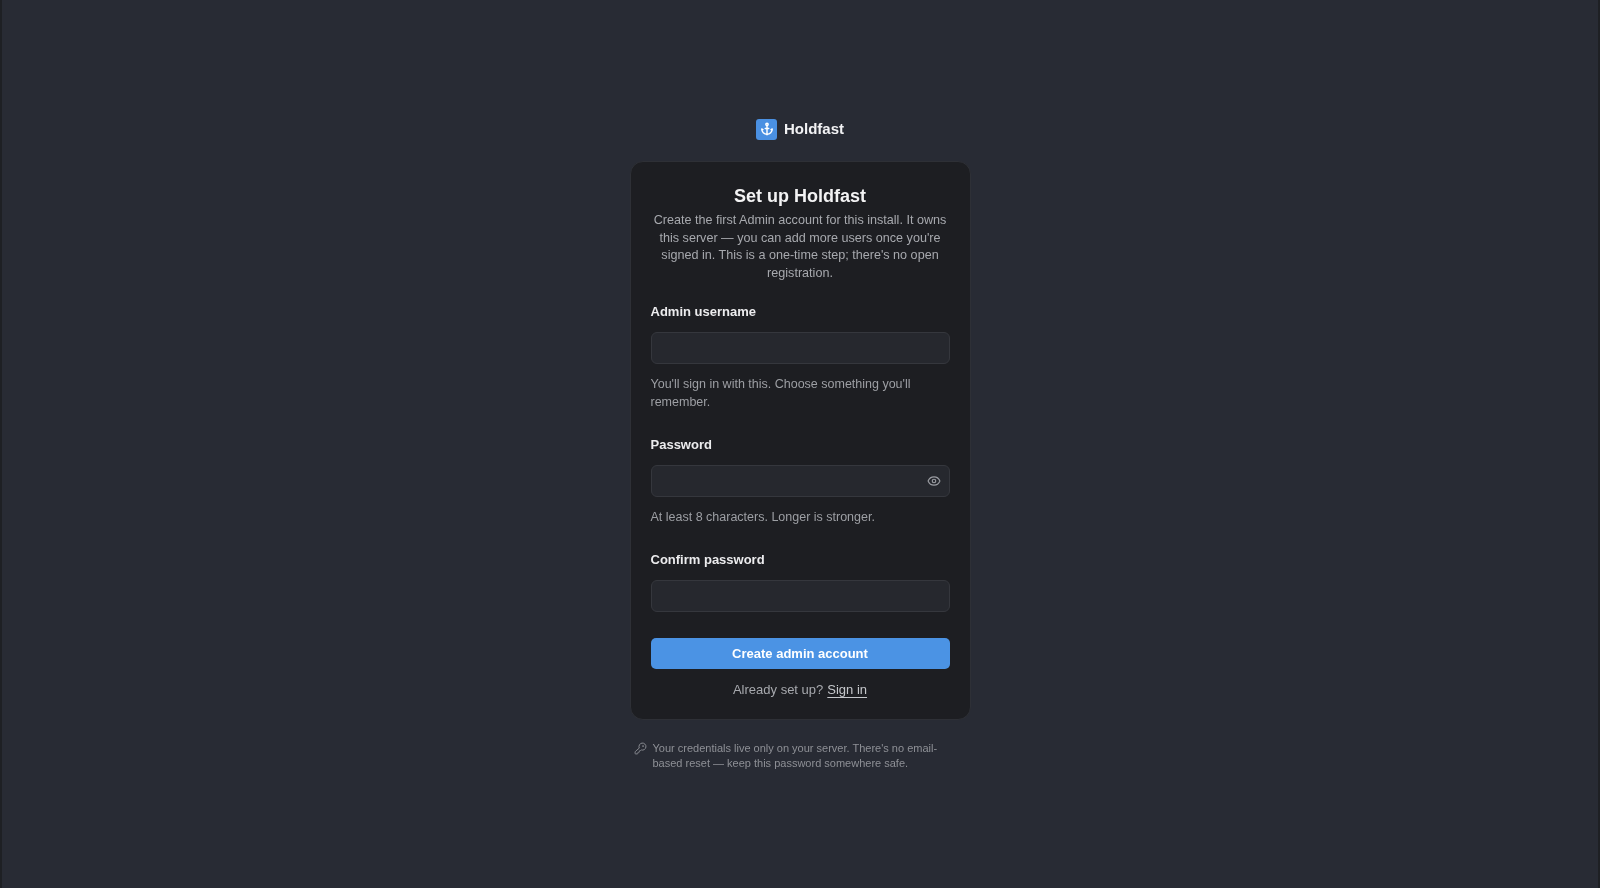 The width and height of the screenshot is (1600, 888). What do you see at coordinates (800, 196) in the screenshot?
I see `card-title: Set up Holdfast` at bounding box center [800, 196].